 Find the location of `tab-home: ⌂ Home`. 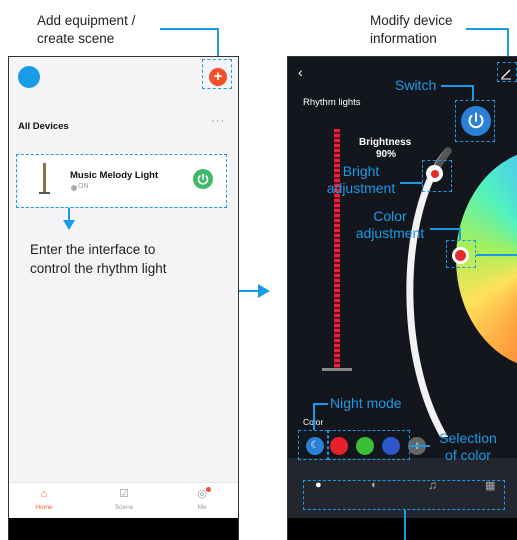

tab-home: ⌂ Home is located at coordinates (44, 499).